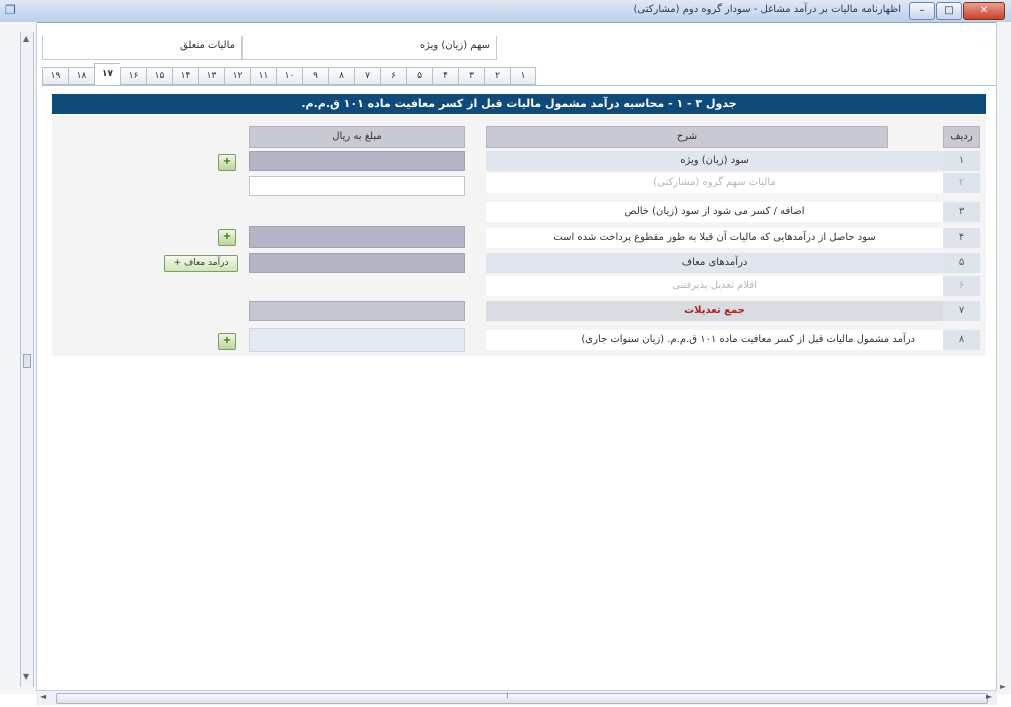 This screenshot has height=707, width=1011. I want to click on scroll-left-arrow: ◄, so click(43, 696).